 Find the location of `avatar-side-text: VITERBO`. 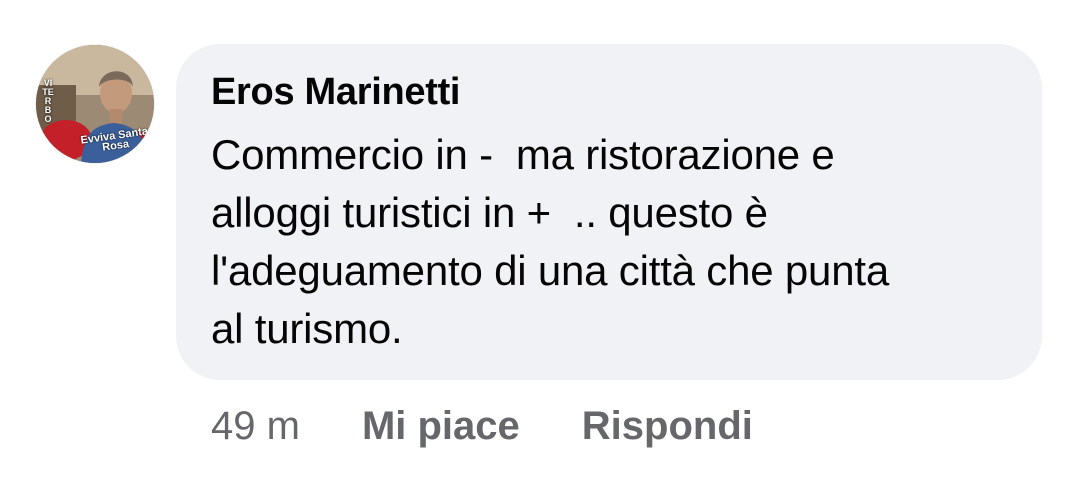

avatar-side-text: VITERBO is located at coordinates (48, 101).